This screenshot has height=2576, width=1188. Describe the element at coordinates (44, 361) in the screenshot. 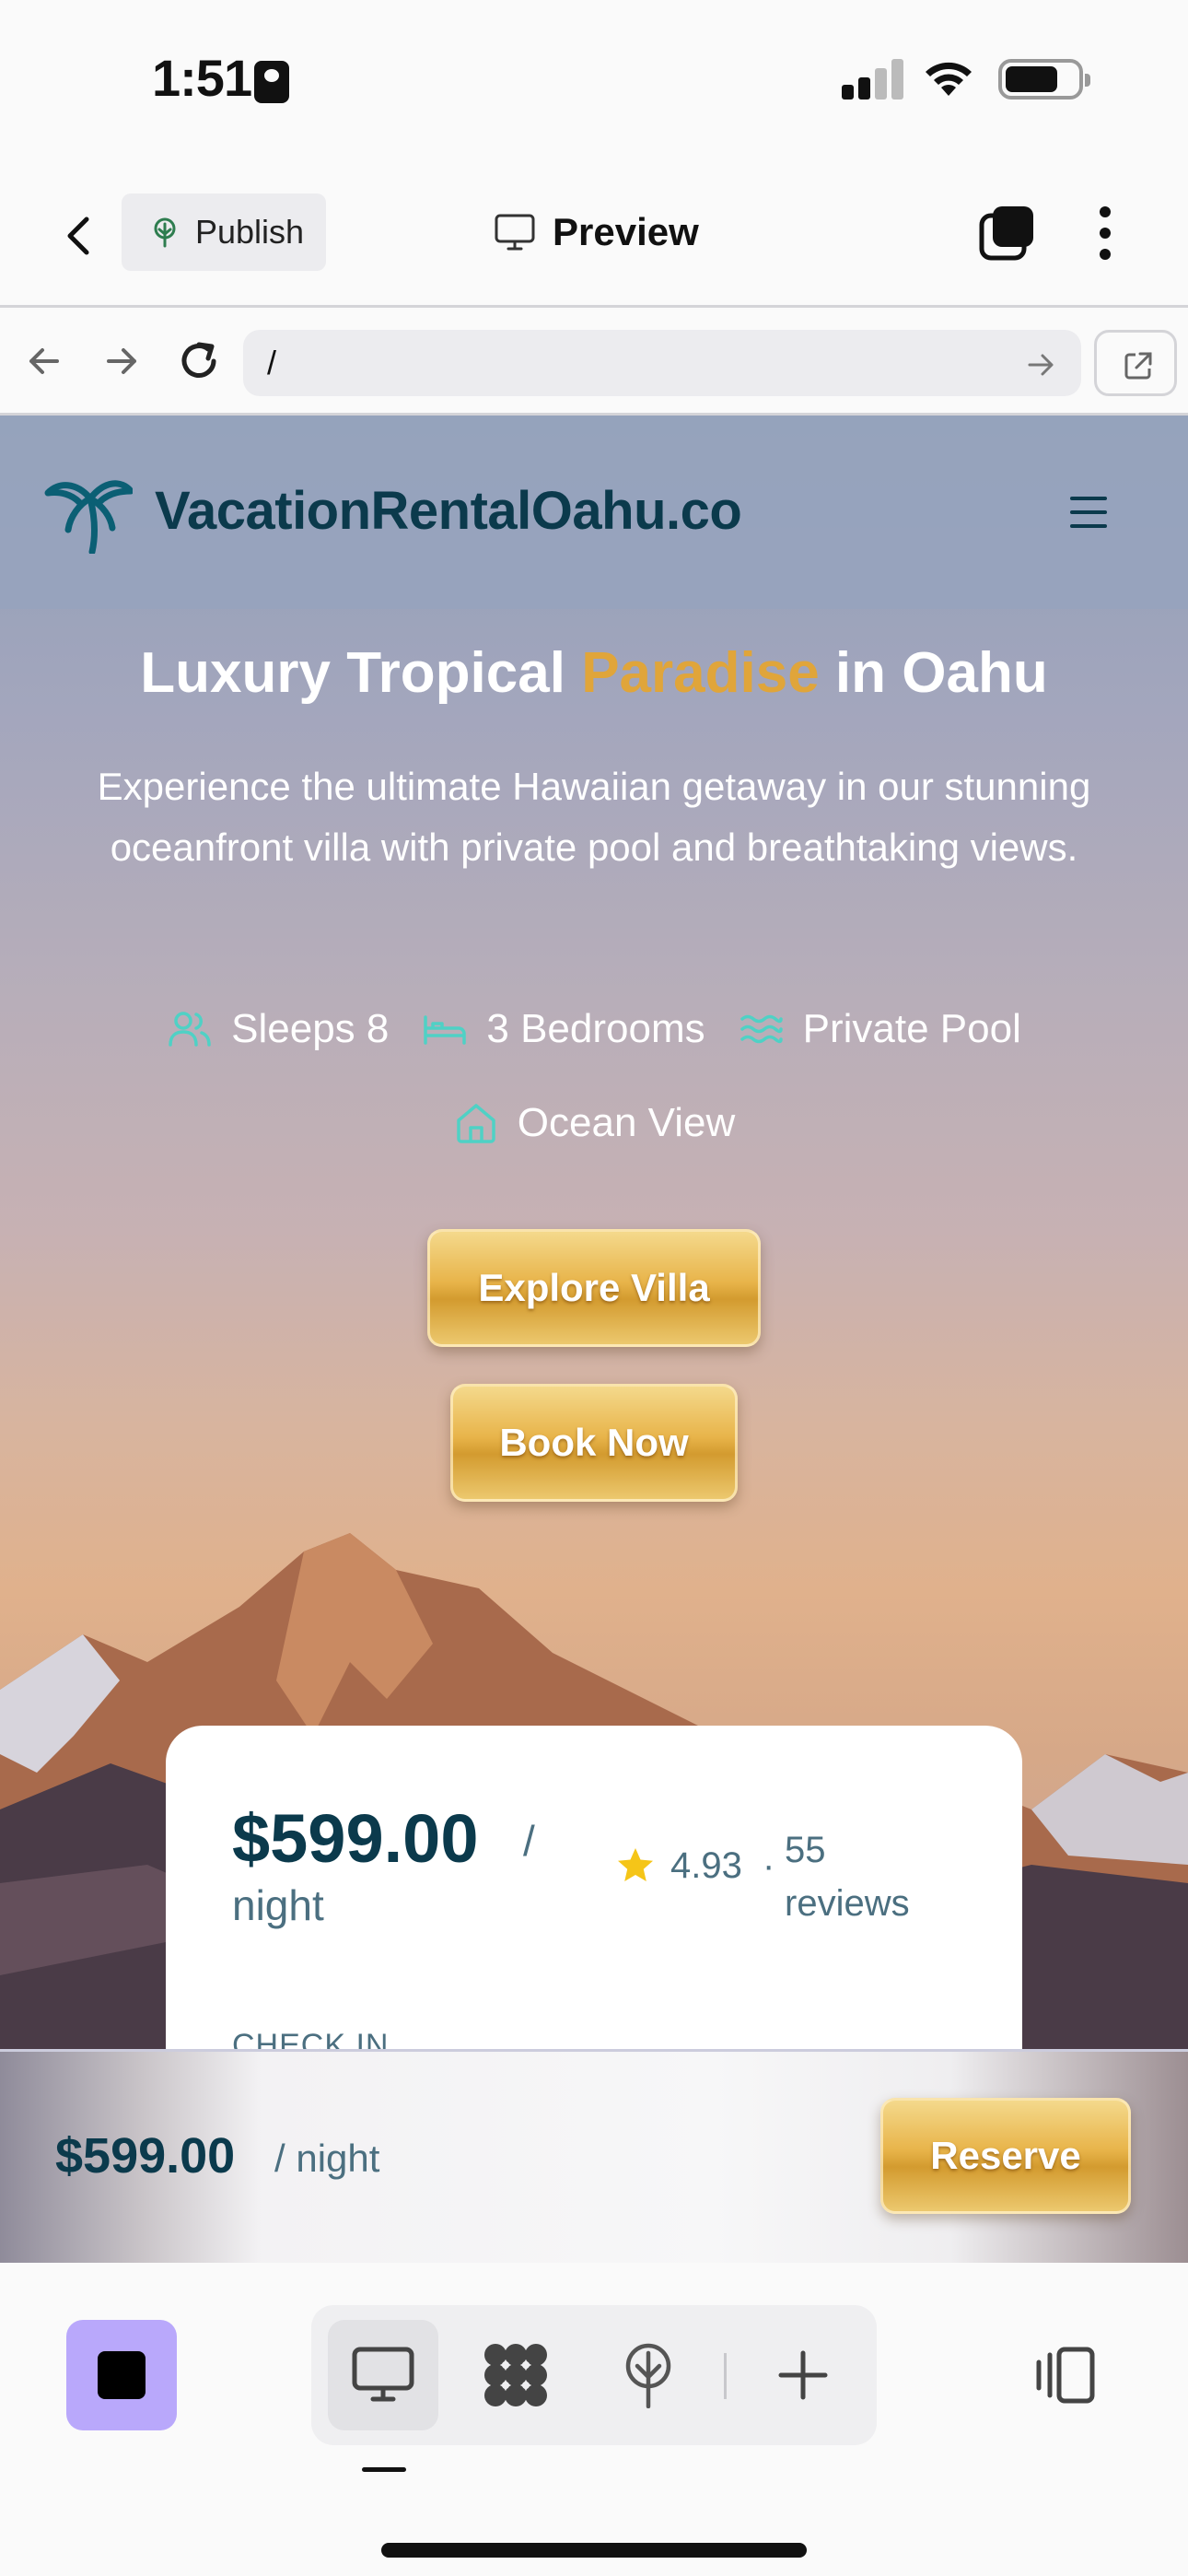

I see `browser-back-icon` at that location.